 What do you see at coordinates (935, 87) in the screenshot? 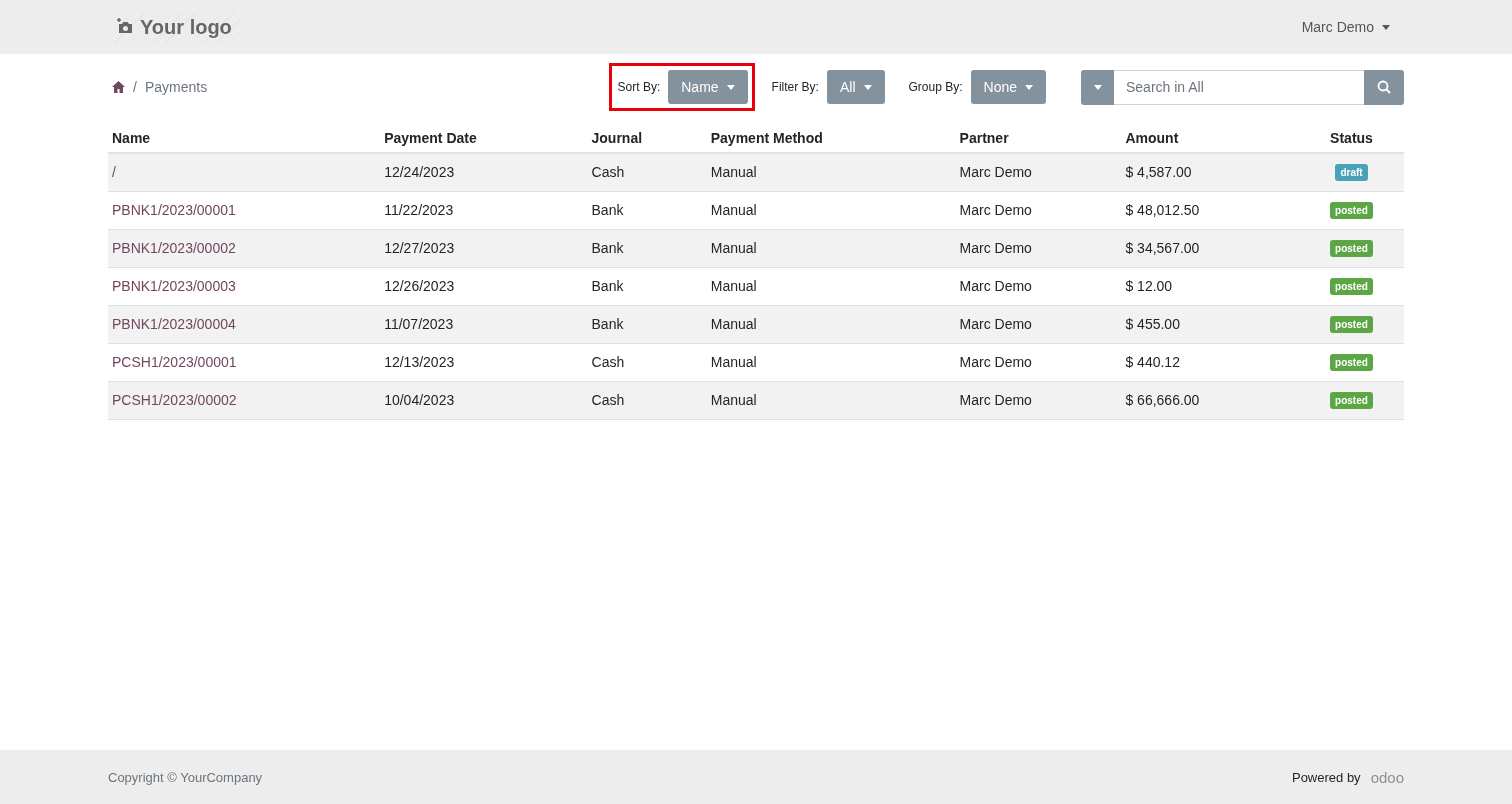
I see `control-label: Group By:` at bounding box center [935, 87].